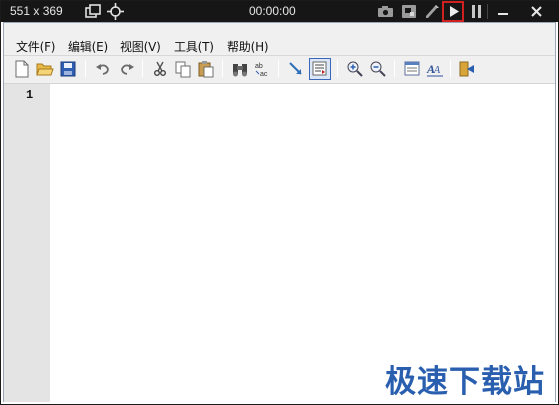  What do you see at coordinates (127, 69) in the screenshot?
I see `redo-icon` at bounding box center [127, 69].